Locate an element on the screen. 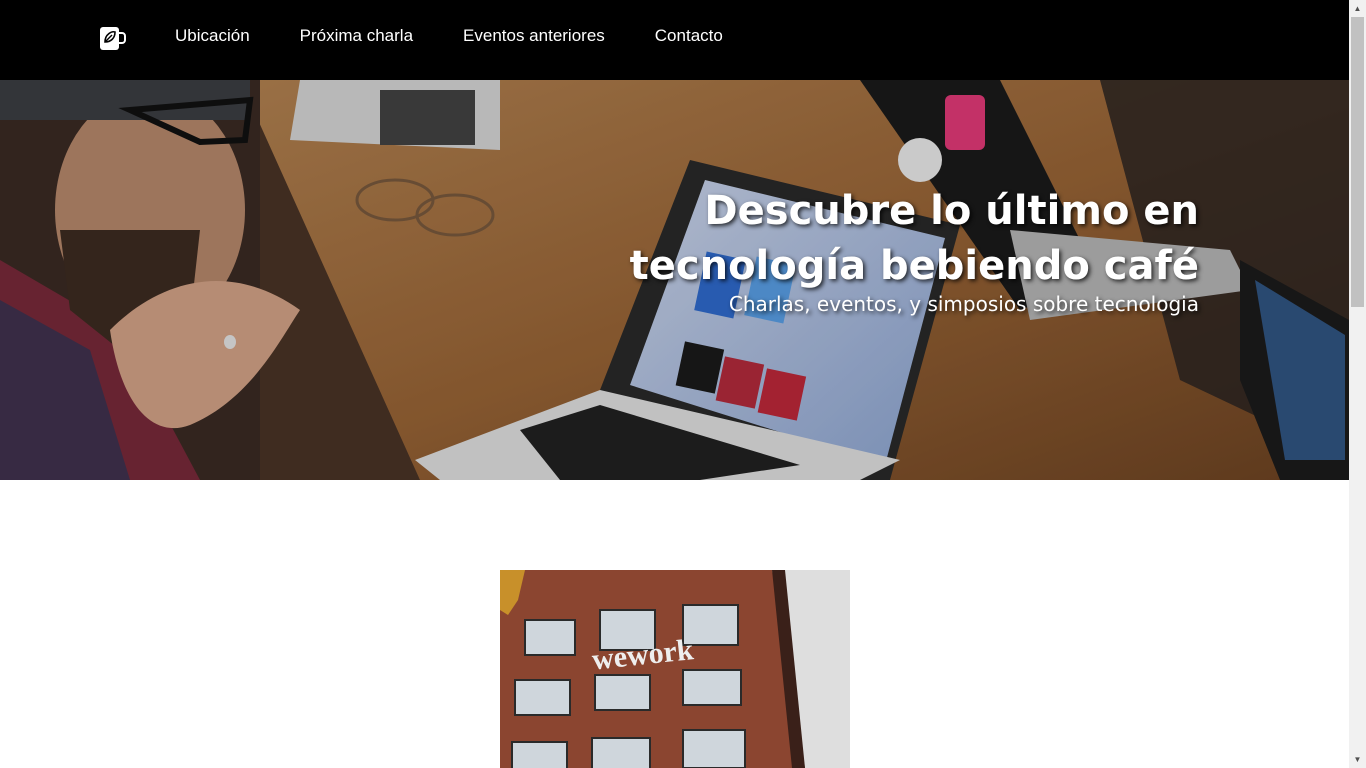 This screenshot has height=768, width=1366. scroll-down-arrow-icon: ▼ is located at coordinates (1357, 759).